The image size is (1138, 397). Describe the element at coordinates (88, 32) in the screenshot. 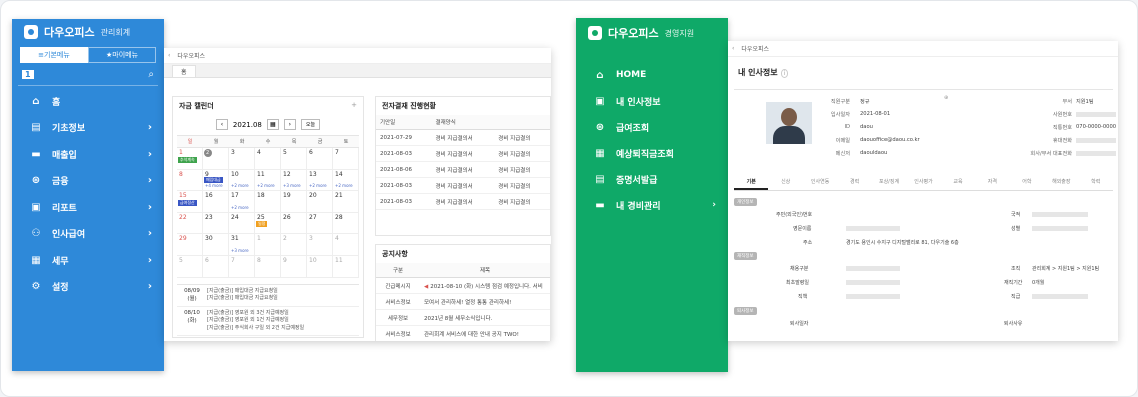

I see `brand: 다우오피스 관리회계` at that location.